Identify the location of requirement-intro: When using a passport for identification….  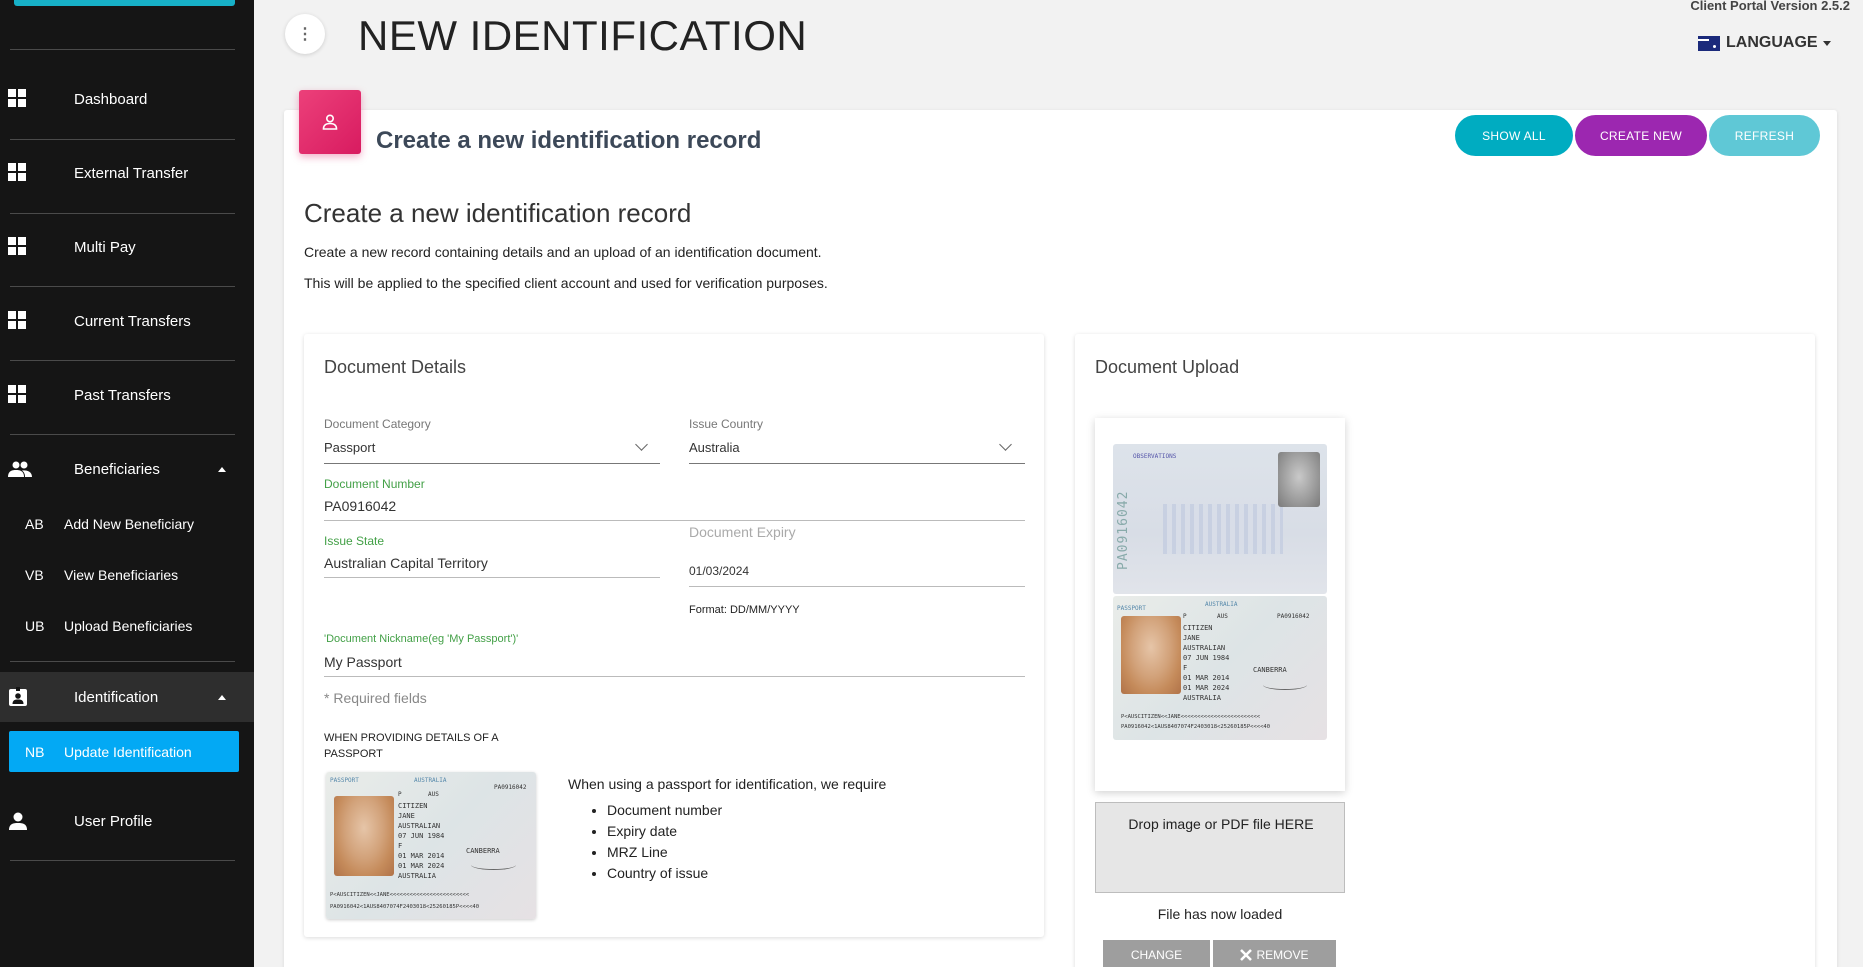
(727, 784).